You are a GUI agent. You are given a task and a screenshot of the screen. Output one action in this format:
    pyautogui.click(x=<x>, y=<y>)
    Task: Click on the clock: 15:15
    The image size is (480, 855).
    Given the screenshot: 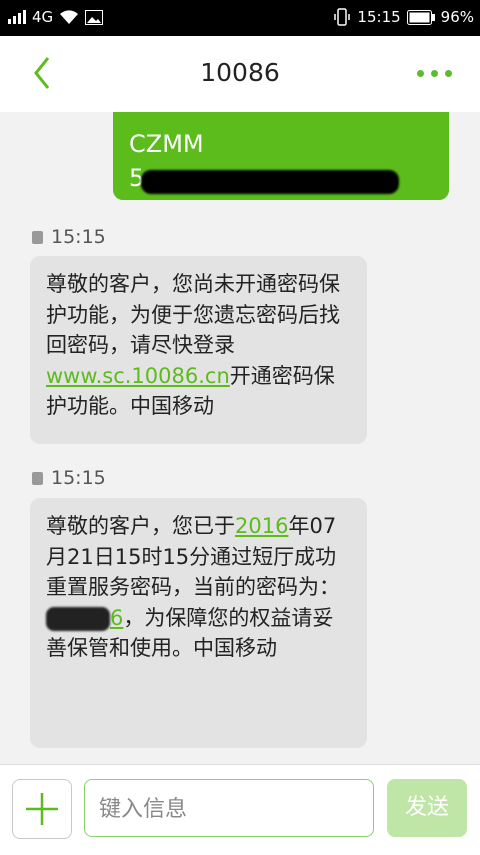 What is the action you would take?
    pyautogui.click(x=379, y=17)
    